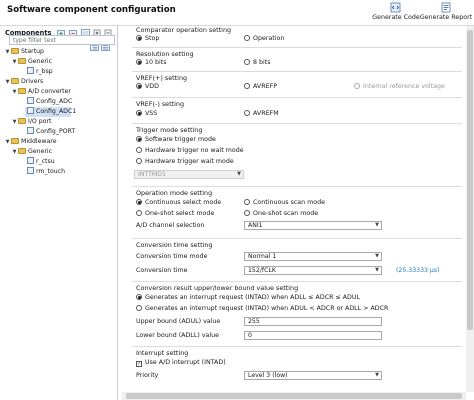 The image size is (474, 400). I want to click on upper-bound-label: Upper bound (ADUL) value, so click(178, 321).